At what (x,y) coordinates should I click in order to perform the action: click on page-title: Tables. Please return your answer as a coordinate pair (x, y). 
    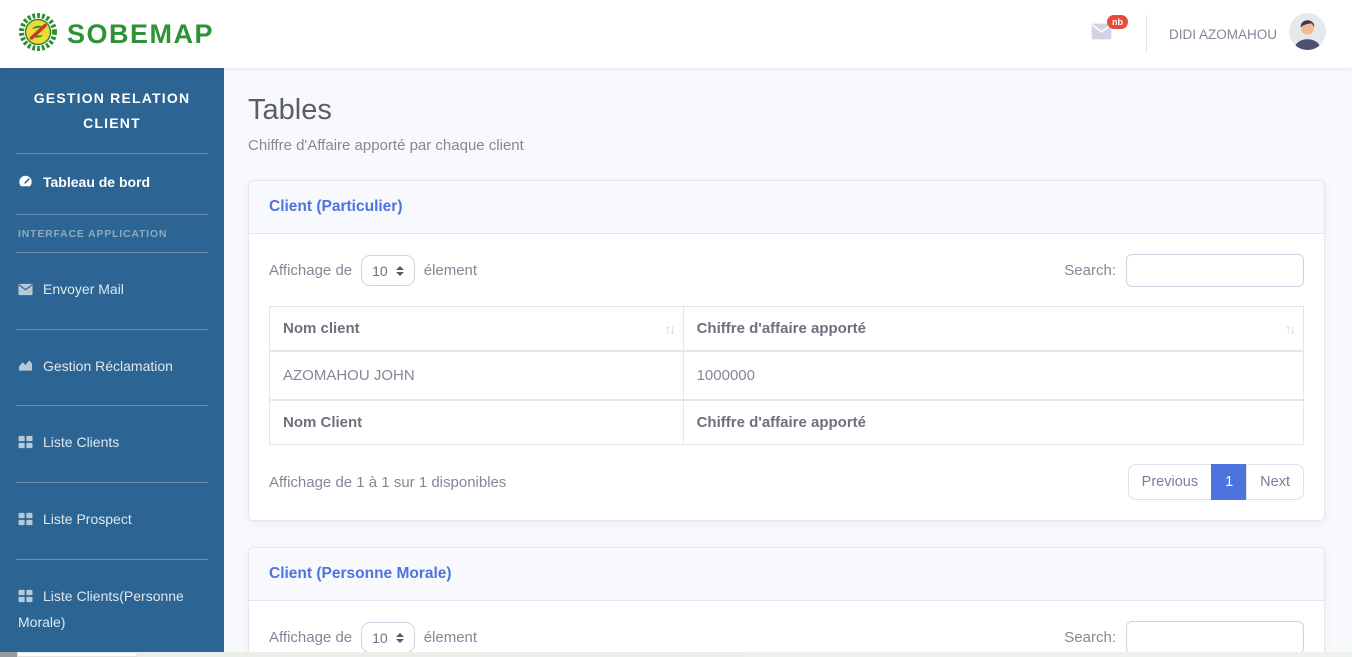
    Looking at the image, I should click on (290, 110).